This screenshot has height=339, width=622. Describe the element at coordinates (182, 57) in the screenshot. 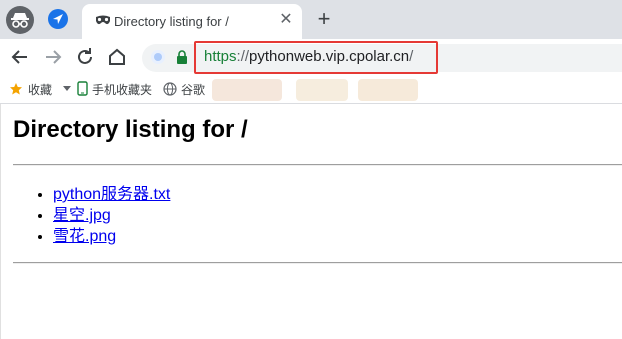

I see `lock-icon` at that location.